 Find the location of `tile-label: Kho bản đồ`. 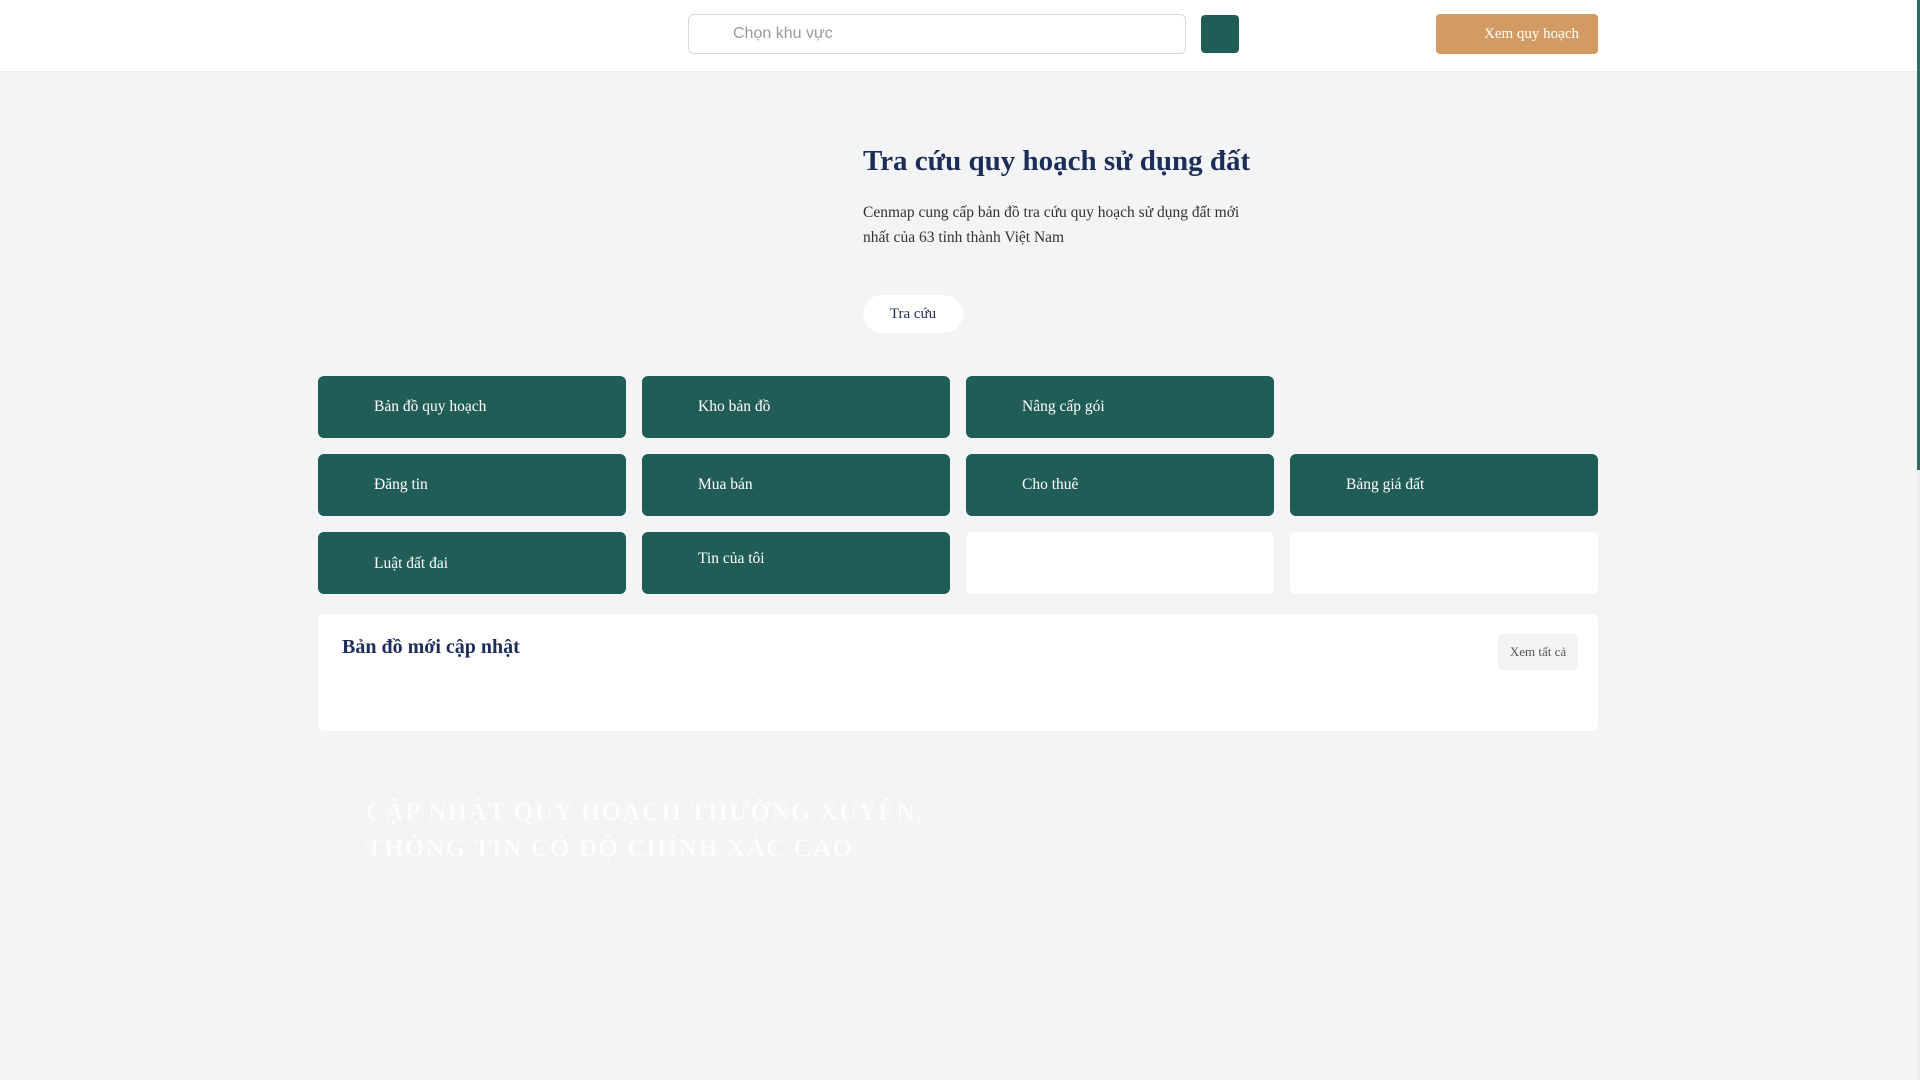

tile-label: Kho bản đồ is located at coordinates (734, 406).